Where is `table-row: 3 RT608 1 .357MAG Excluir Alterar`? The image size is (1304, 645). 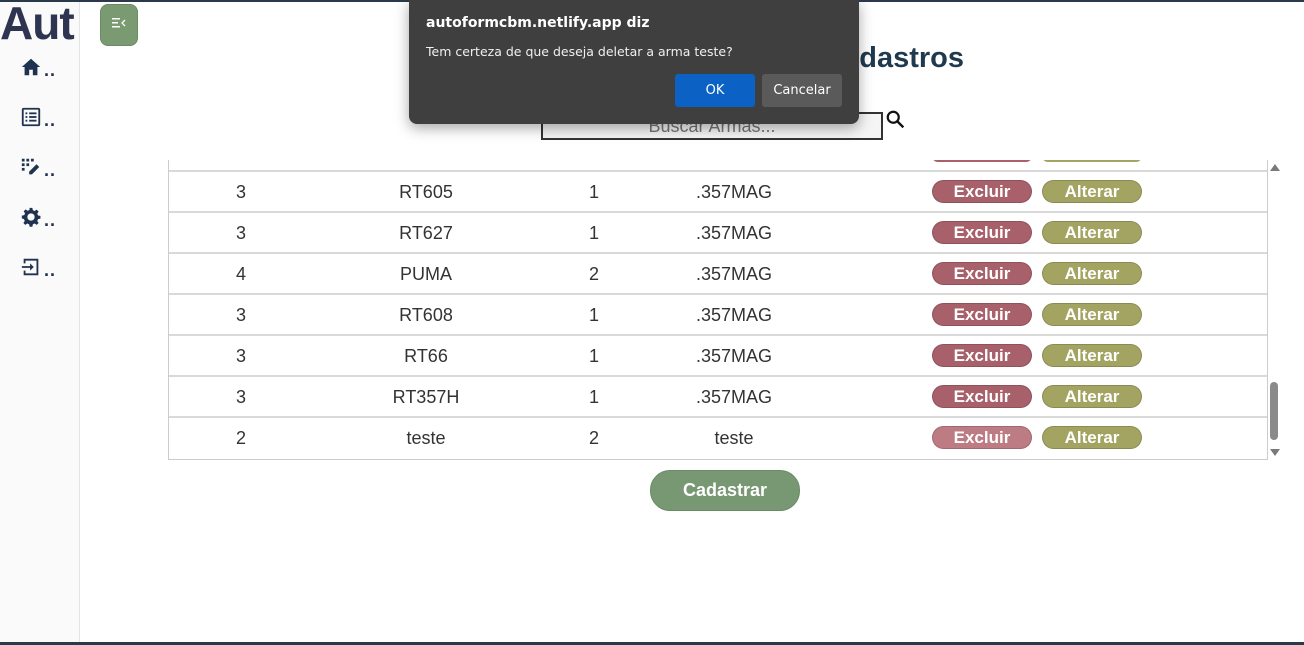 table-row: 3 RT608 1 .357MAG Excluir Alterar is located at coordinates (718, 315).